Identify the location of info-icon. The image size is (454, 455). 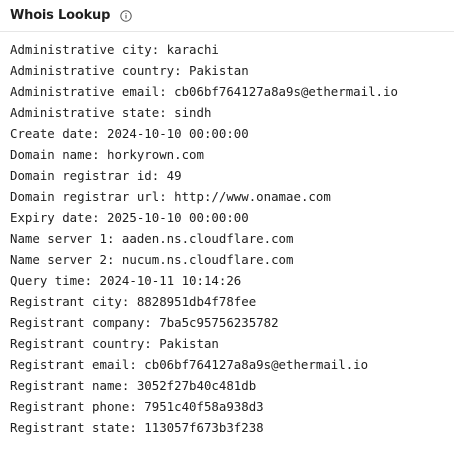
(125, 15).